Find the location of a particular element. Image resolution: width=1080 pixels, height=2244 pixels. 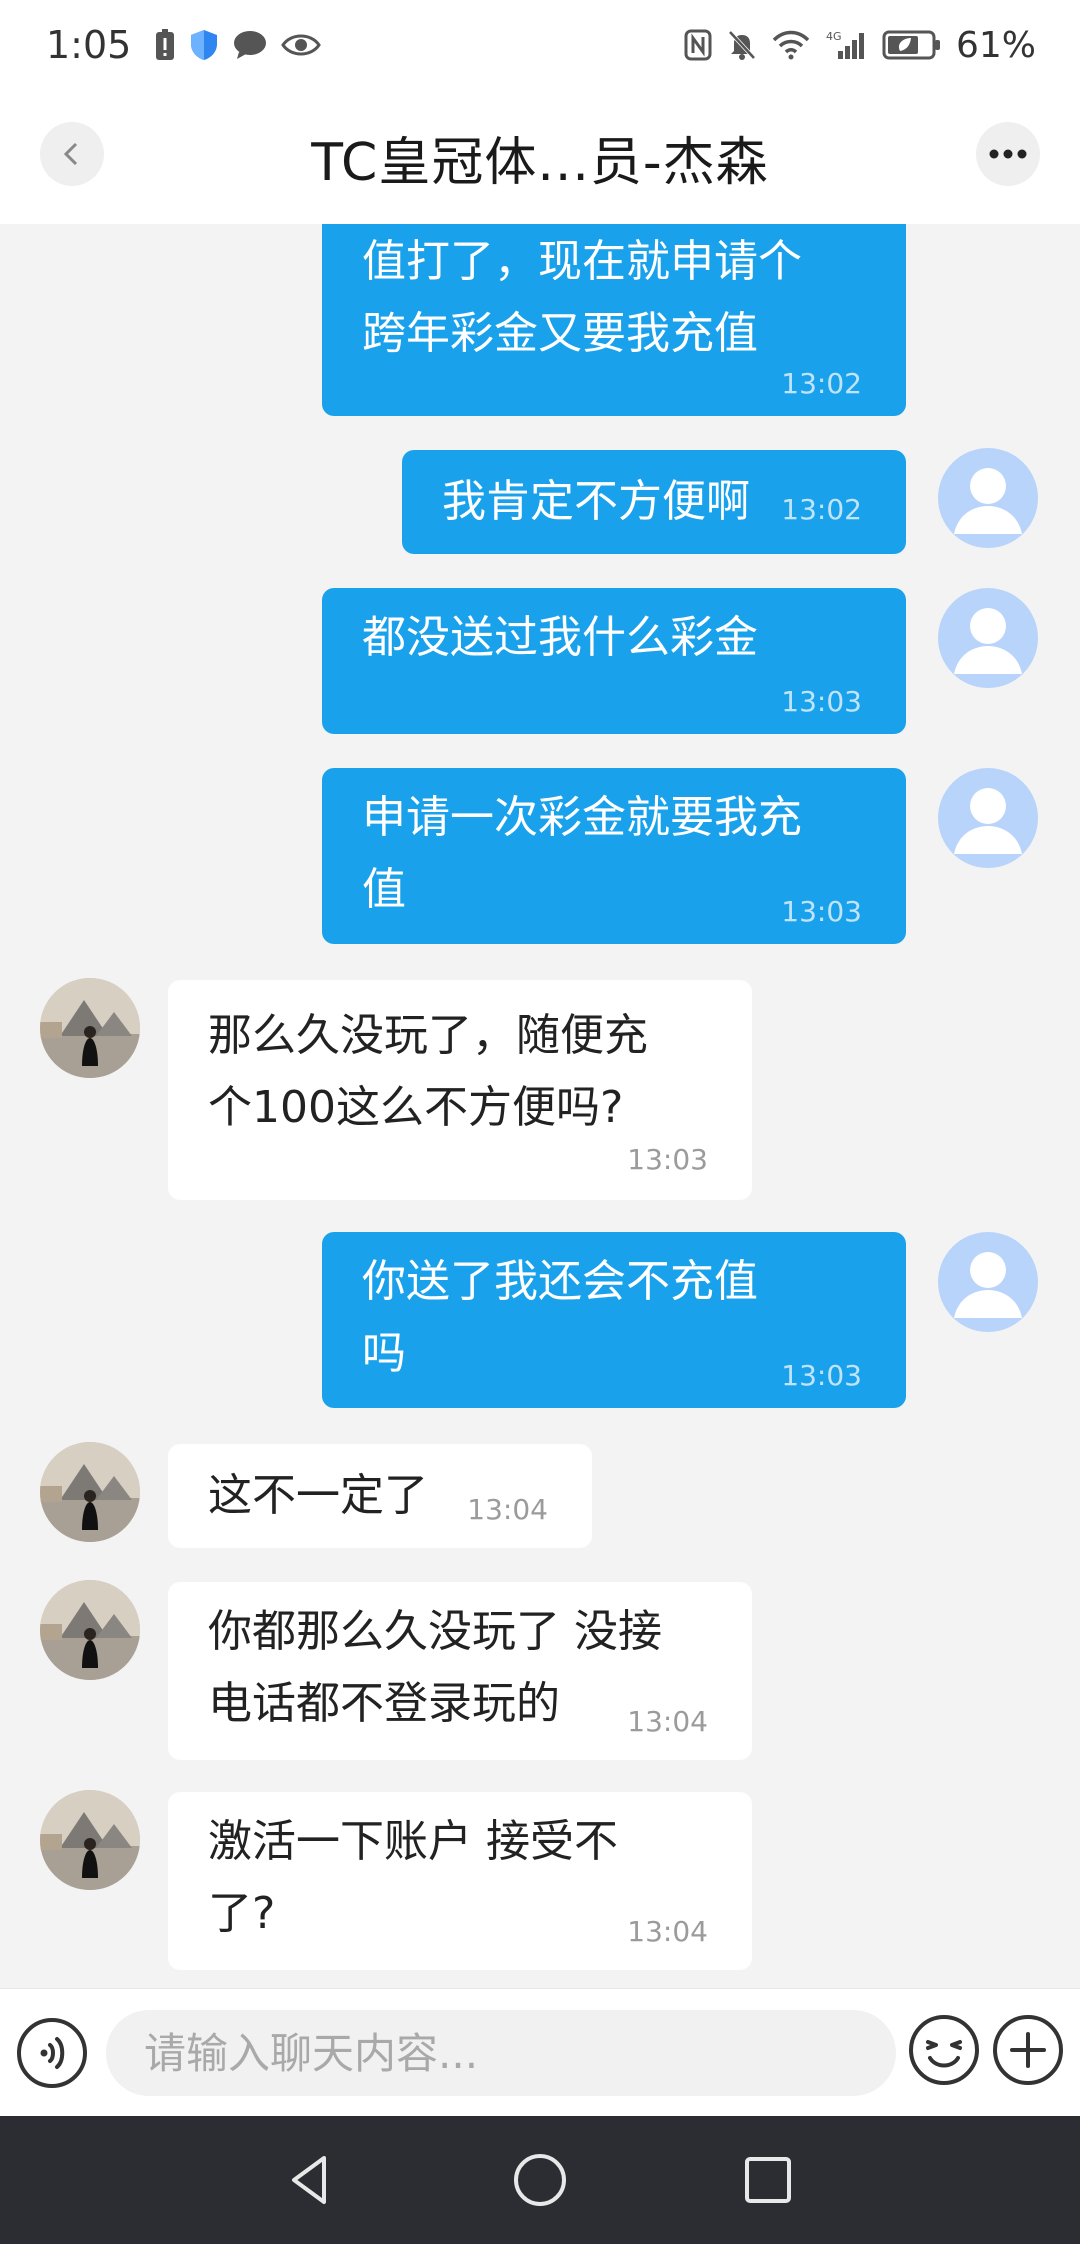

emoji-icon is located at coordinates (944, 2050).